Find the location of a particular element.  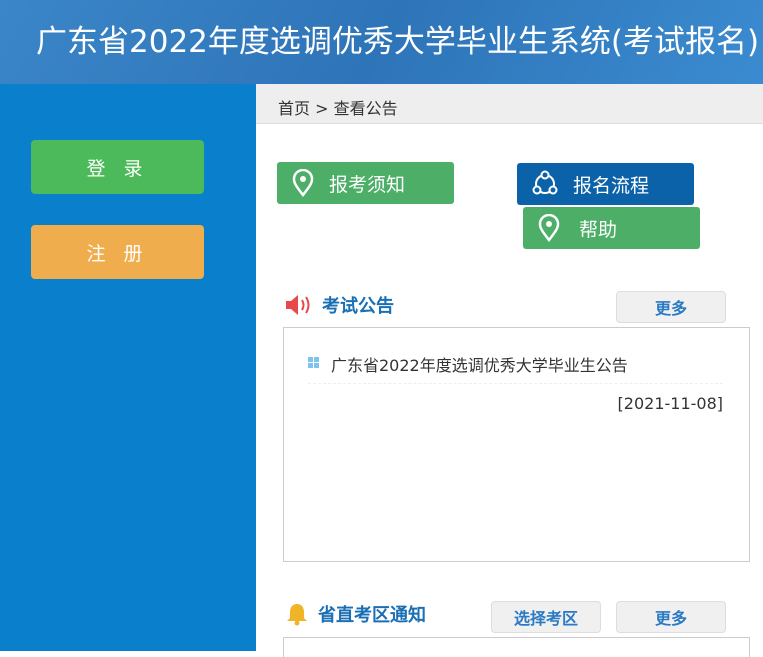

exam-notices-heading: 考试公告 is located at coordinates (339, 305).